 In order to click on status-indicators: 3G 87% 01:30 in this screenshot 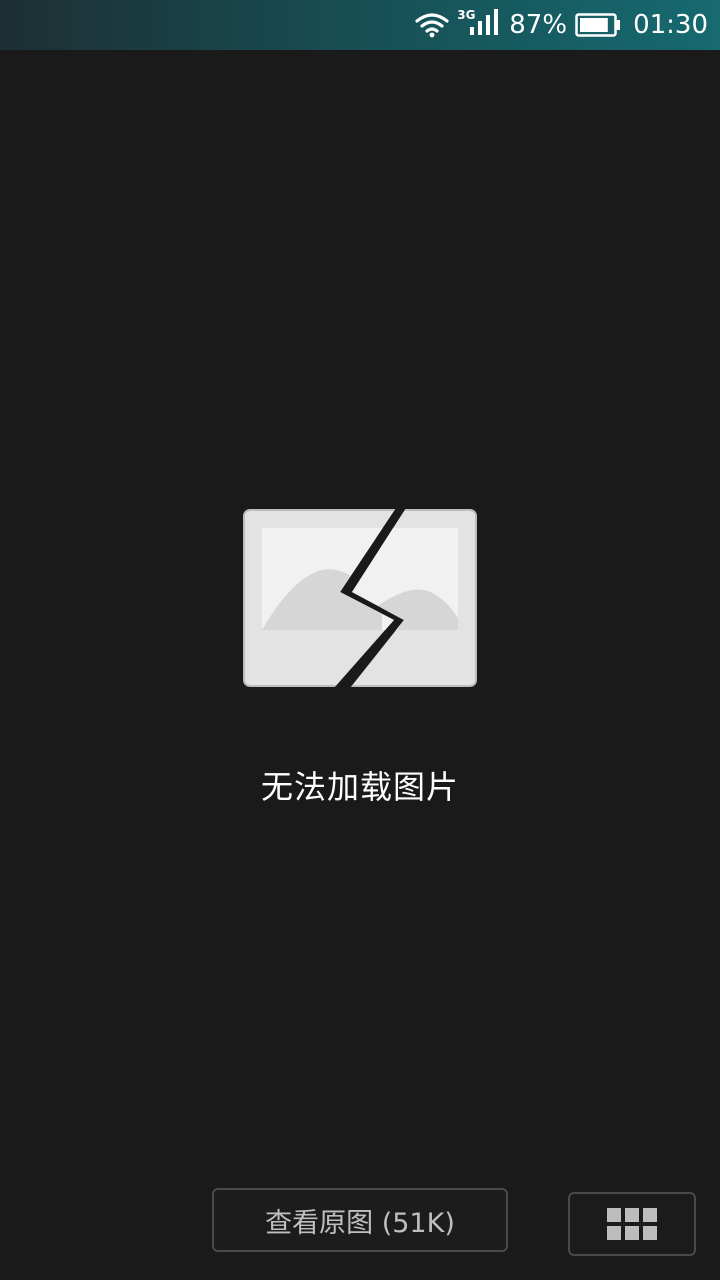, I will do `click(561, 25)`.